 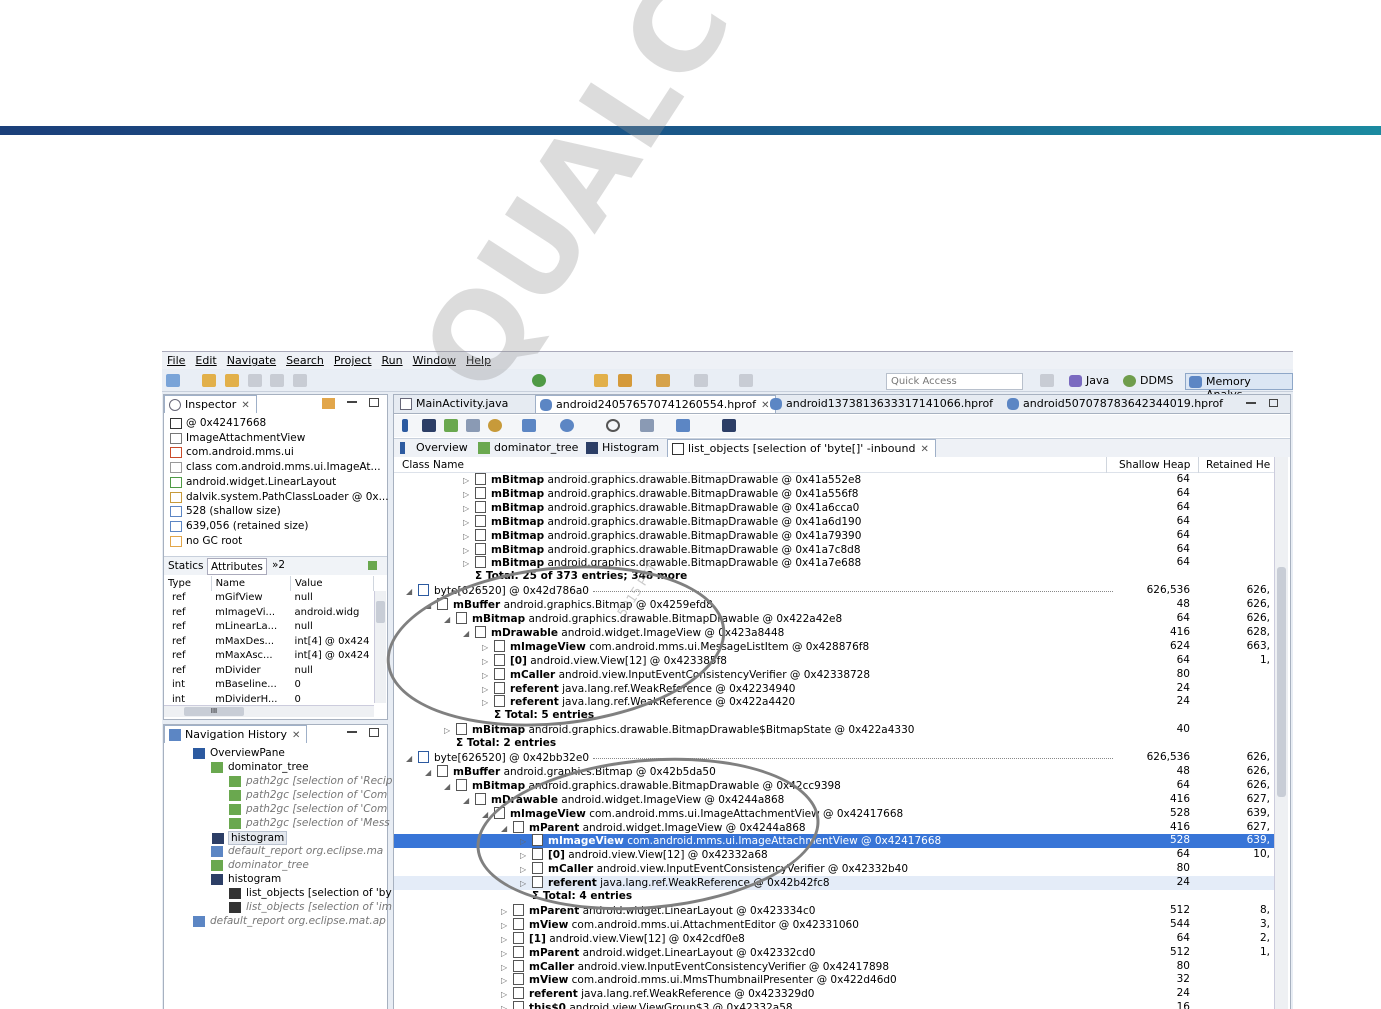 What do you see at coordinates (269, 685) in the screenshot?
I see `attribute-row: int mBaseline... 0` at bounding box center [269, 685].